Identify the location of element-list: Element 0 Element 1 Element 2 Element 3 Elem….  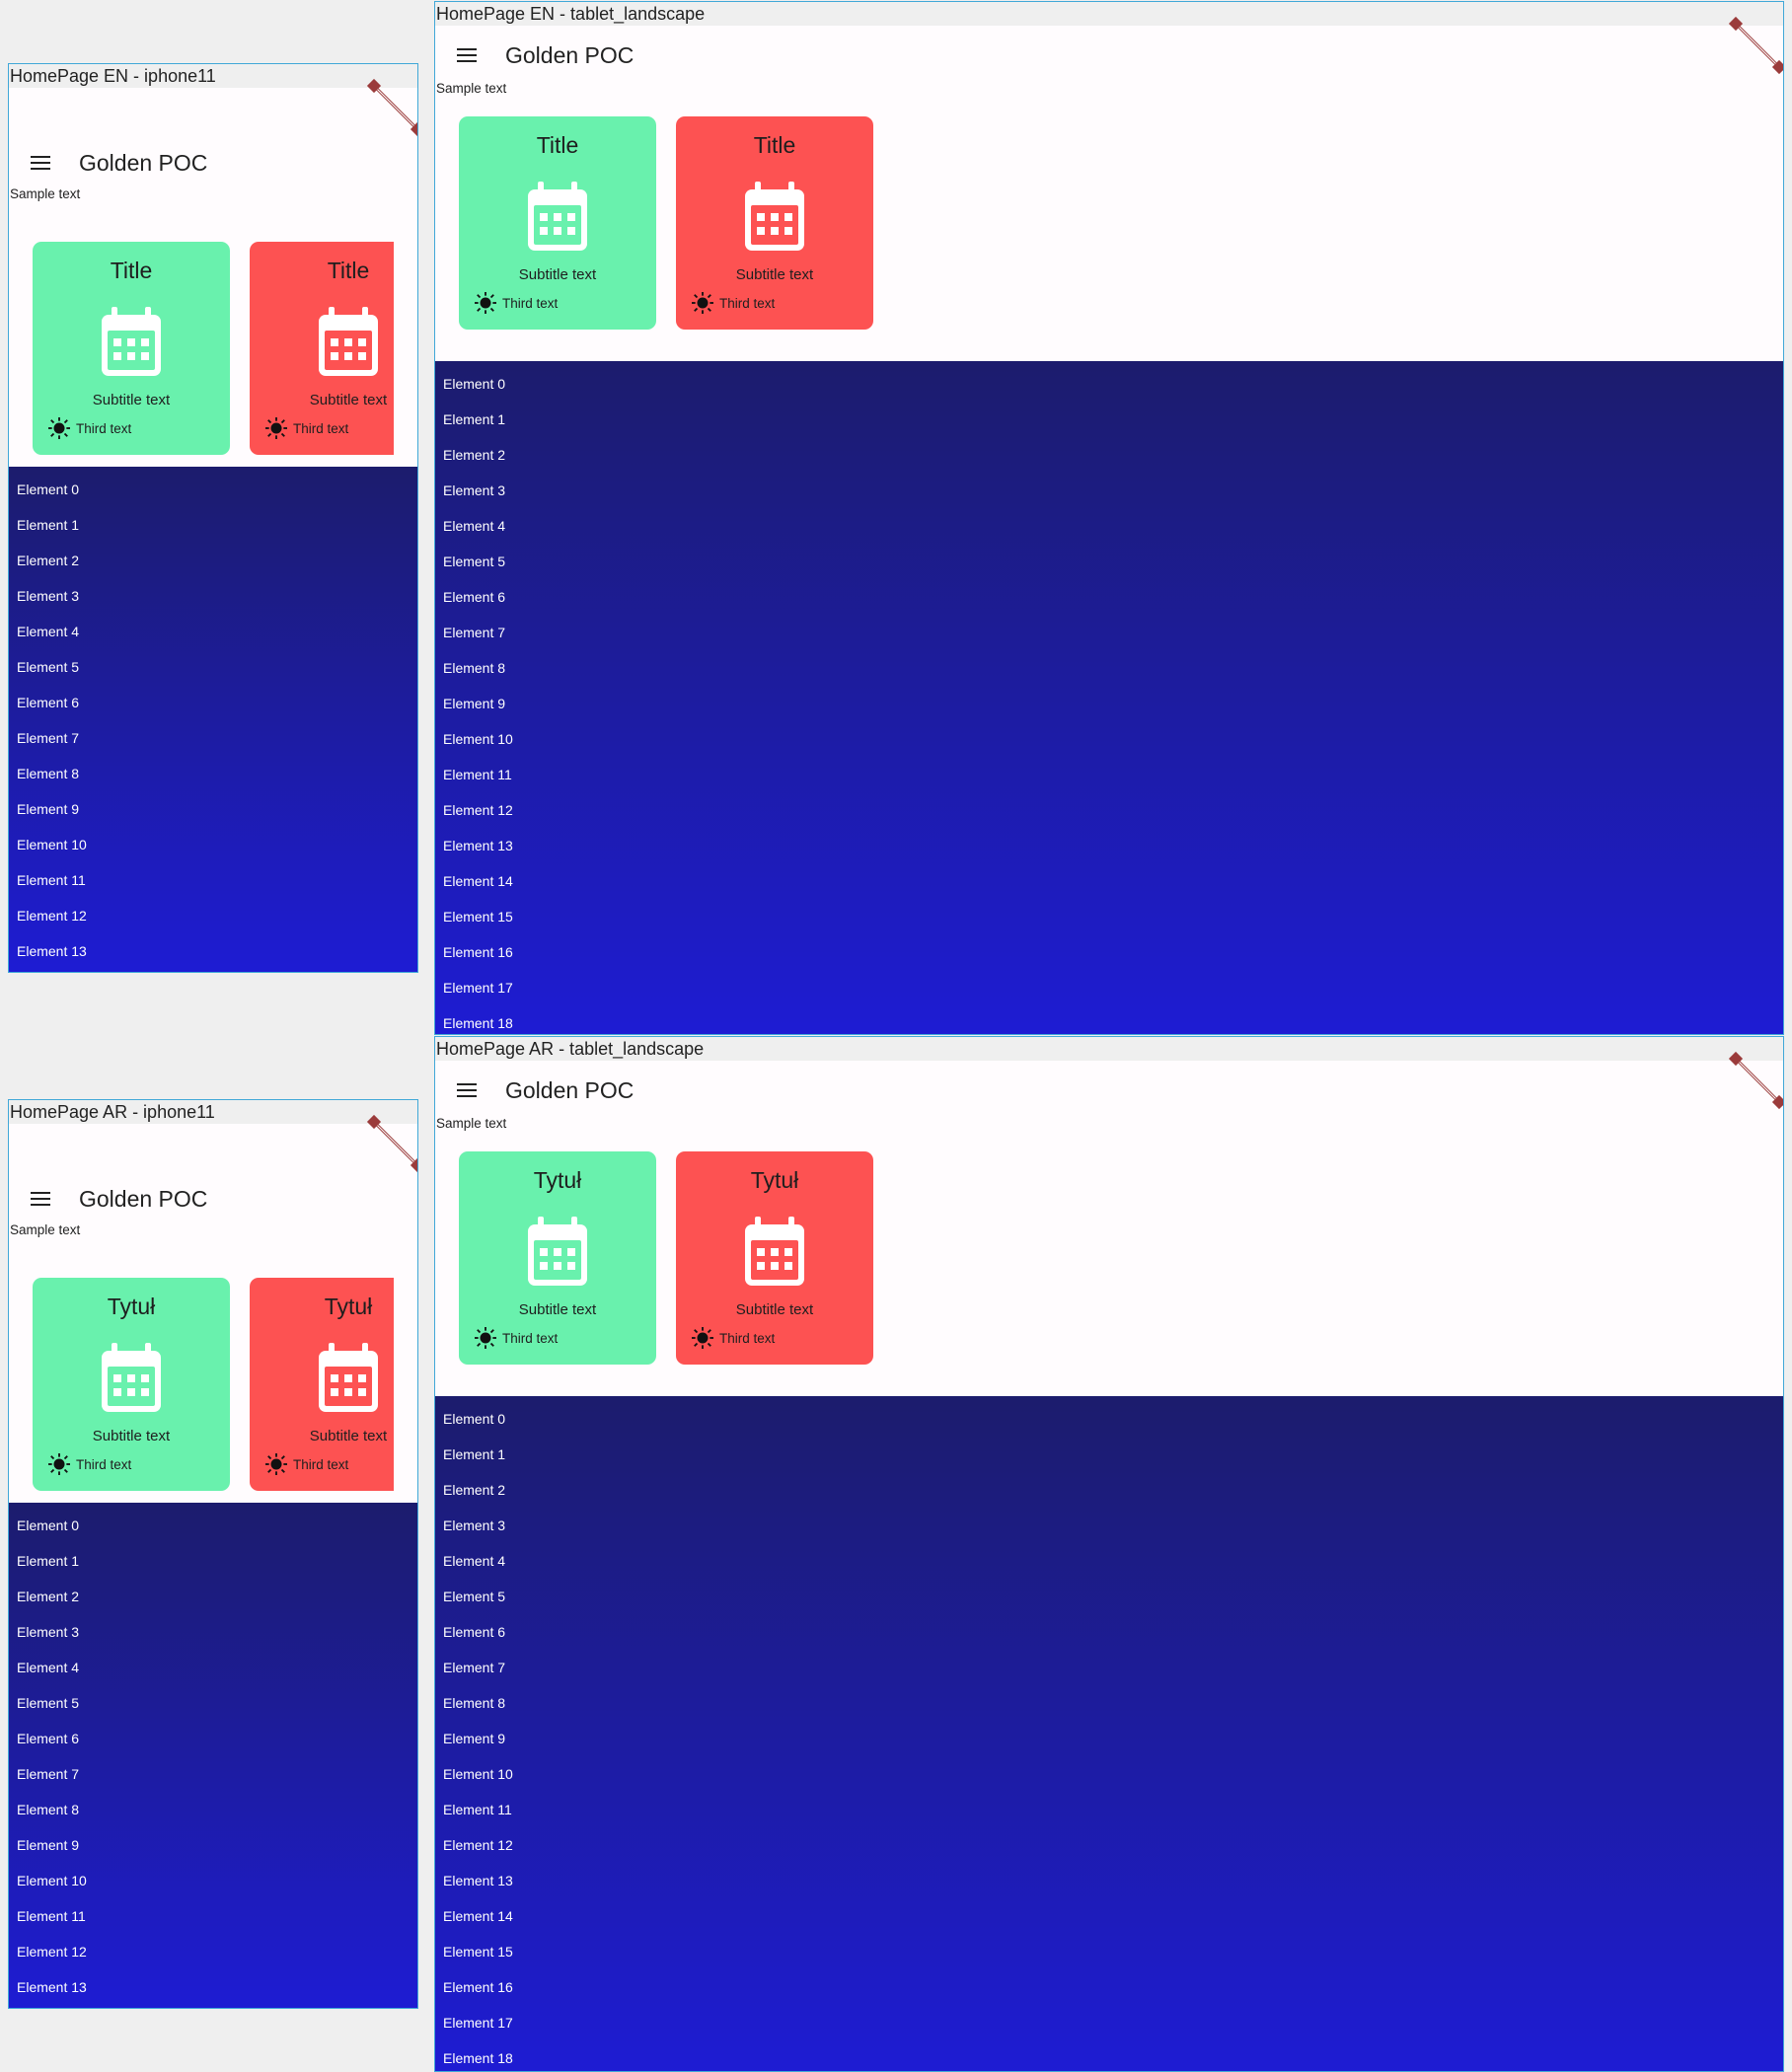
(213, 1756).